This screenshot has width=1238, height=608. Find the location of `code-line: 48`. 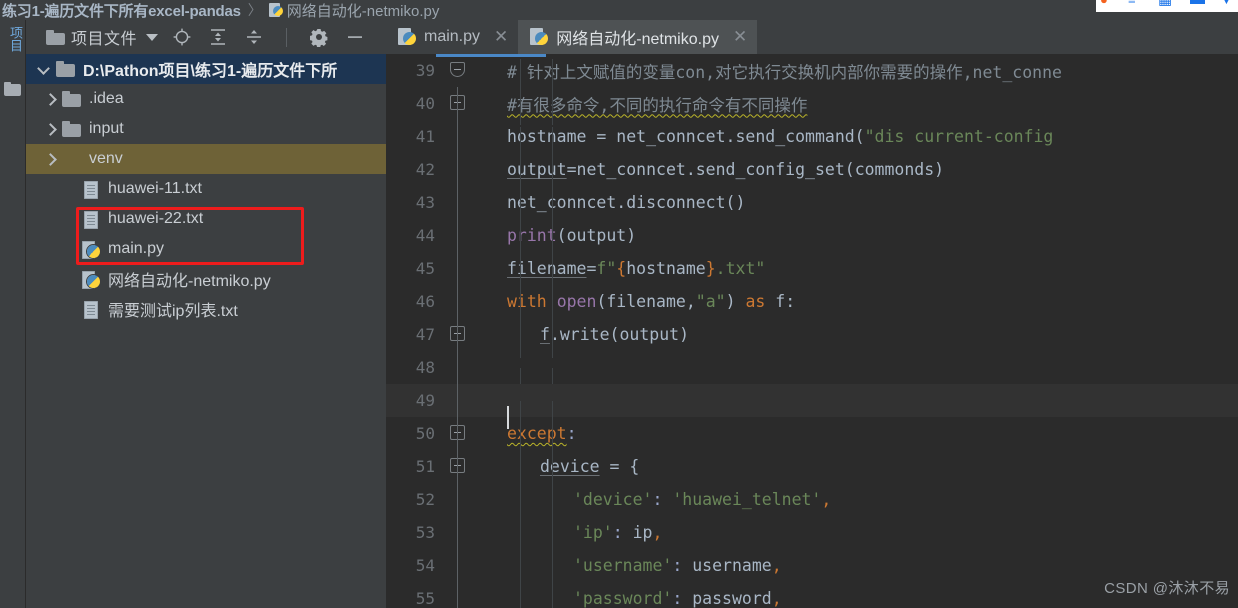

code-line: 48 is located at coordinates (812, 376).